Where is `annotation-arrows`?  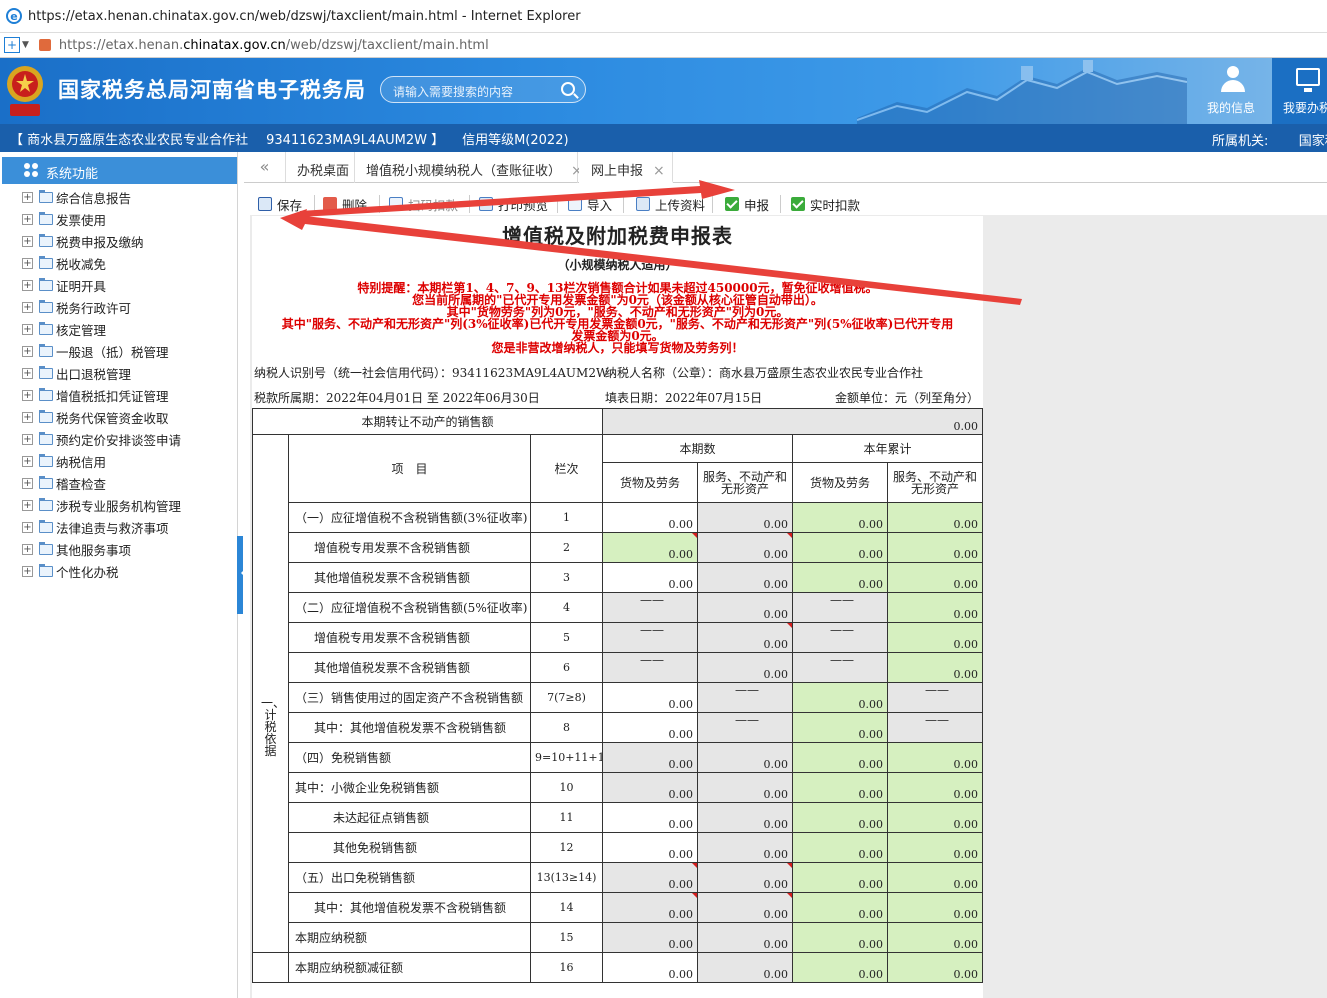
annotation-arrows is located at coordinates (651, 242).